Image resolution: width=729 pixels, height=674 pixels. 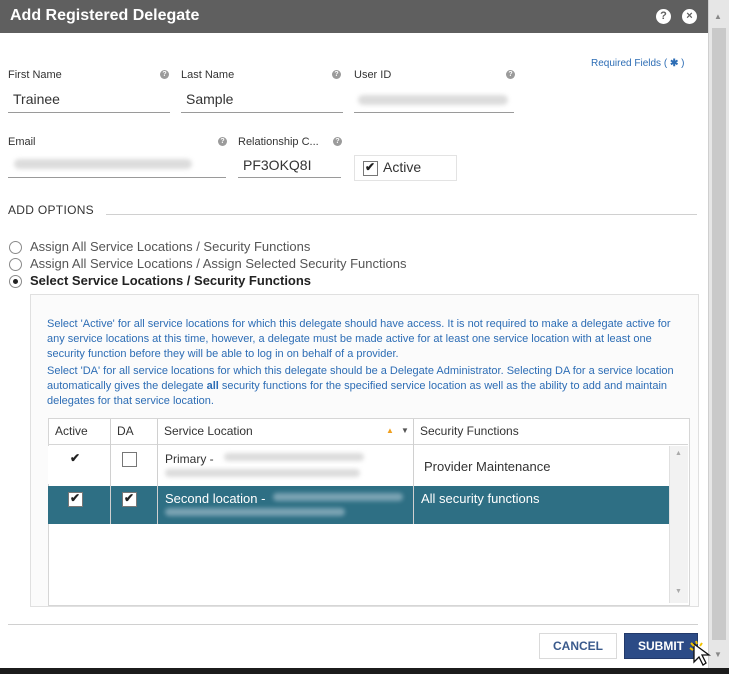 What do you see at coordinates (105, 15) in the screenshot?
I see `dialog-title: Add Registered Delegate` at bounding box center [105, 15].